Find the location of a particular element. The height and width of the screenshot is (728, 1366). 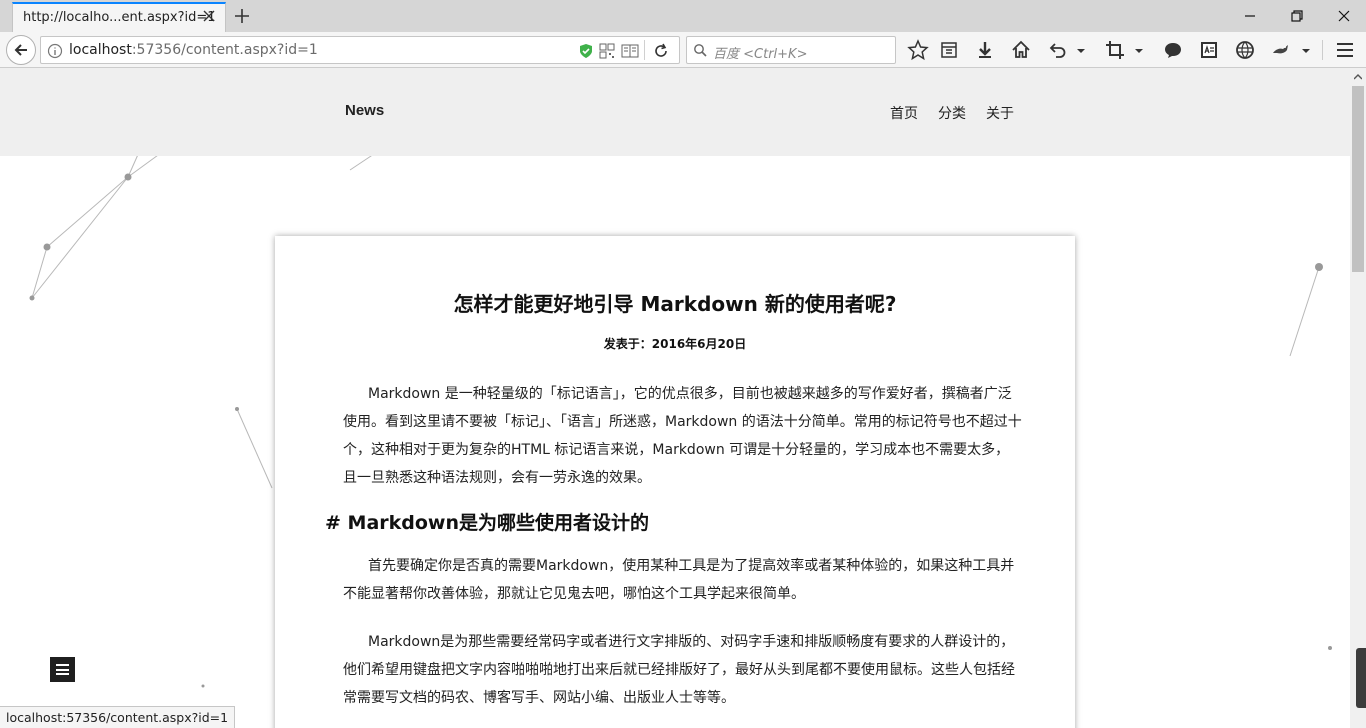

article-date: 发表于：2016年6月20日 is located at coordinates (675, 344).